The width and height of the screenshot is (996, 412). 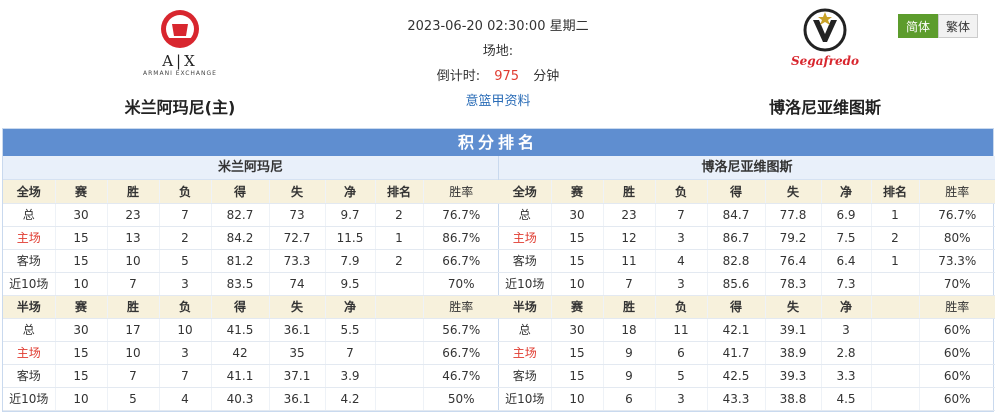 I want to click on home-full-header-row: 全场赛胜负得失净排名 胜率, so click(x=251, y=192).